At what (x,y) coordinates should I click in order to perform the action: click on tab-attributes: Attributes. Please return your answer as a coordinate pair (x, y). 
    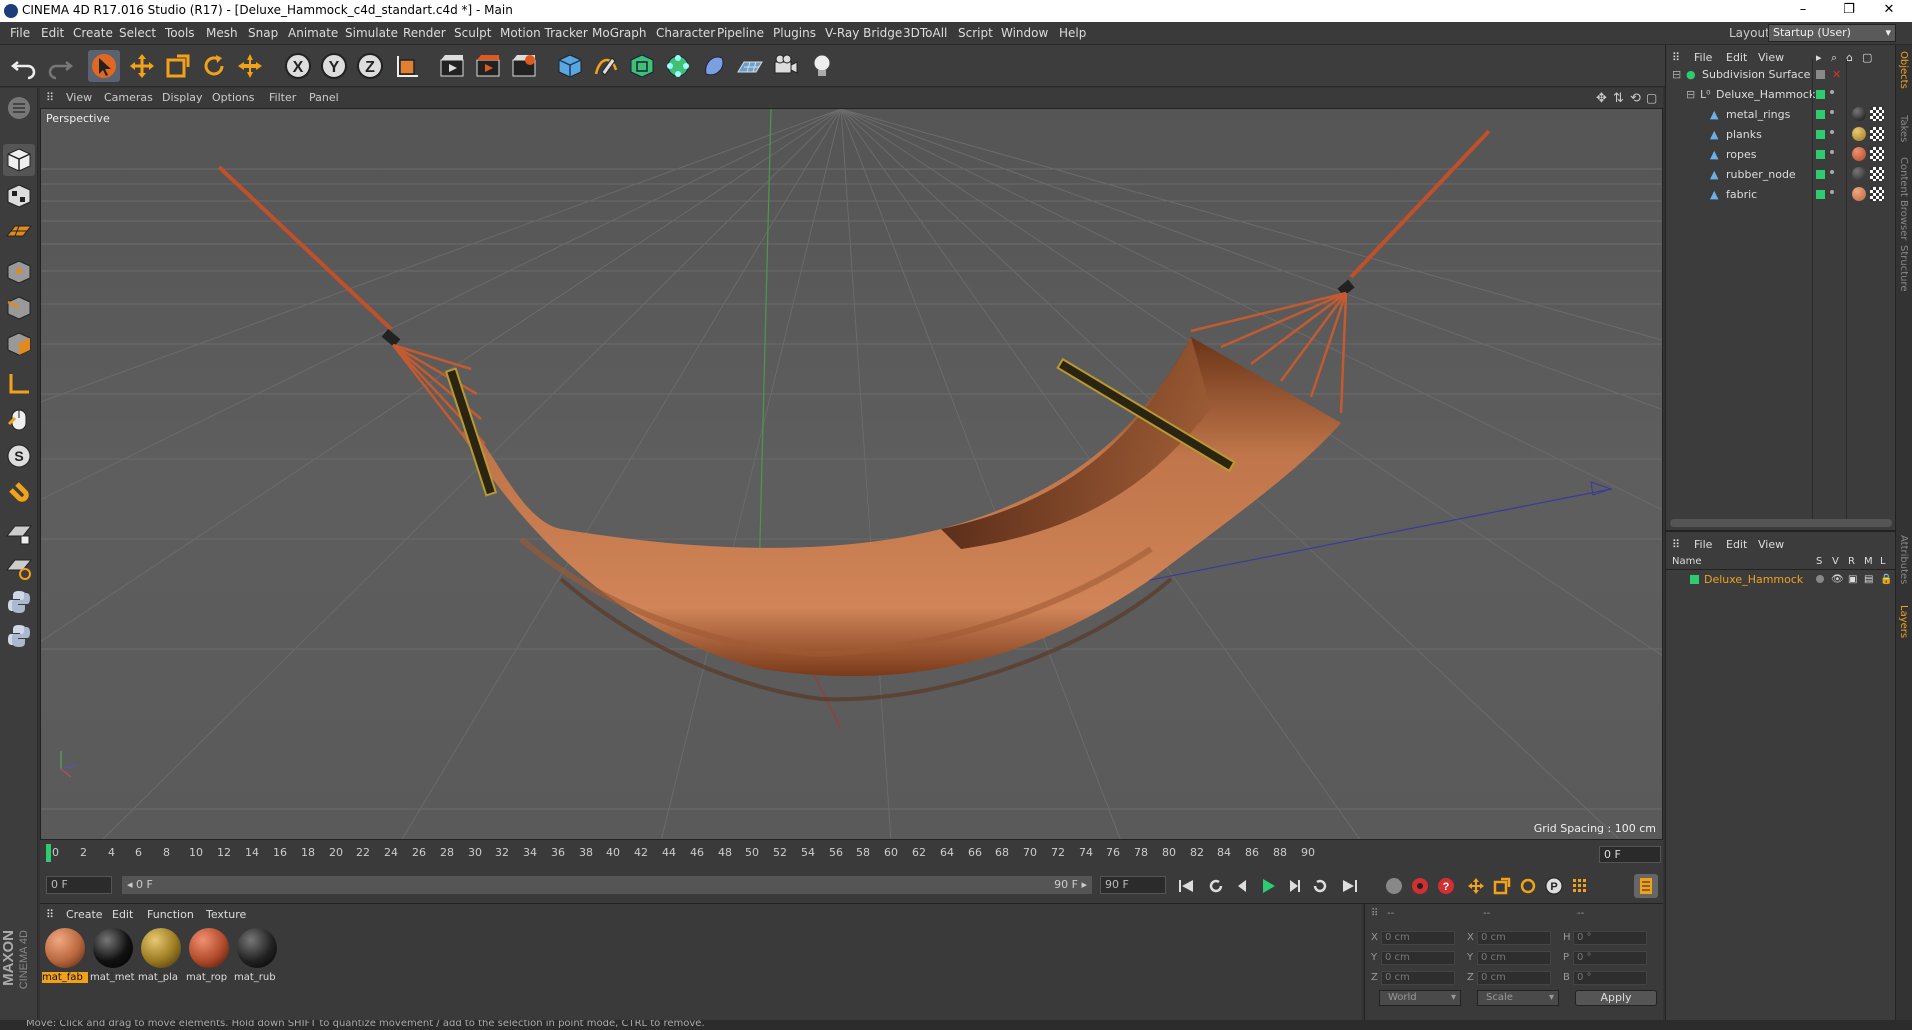
    Looking at the image, I should click on (1903, 559).